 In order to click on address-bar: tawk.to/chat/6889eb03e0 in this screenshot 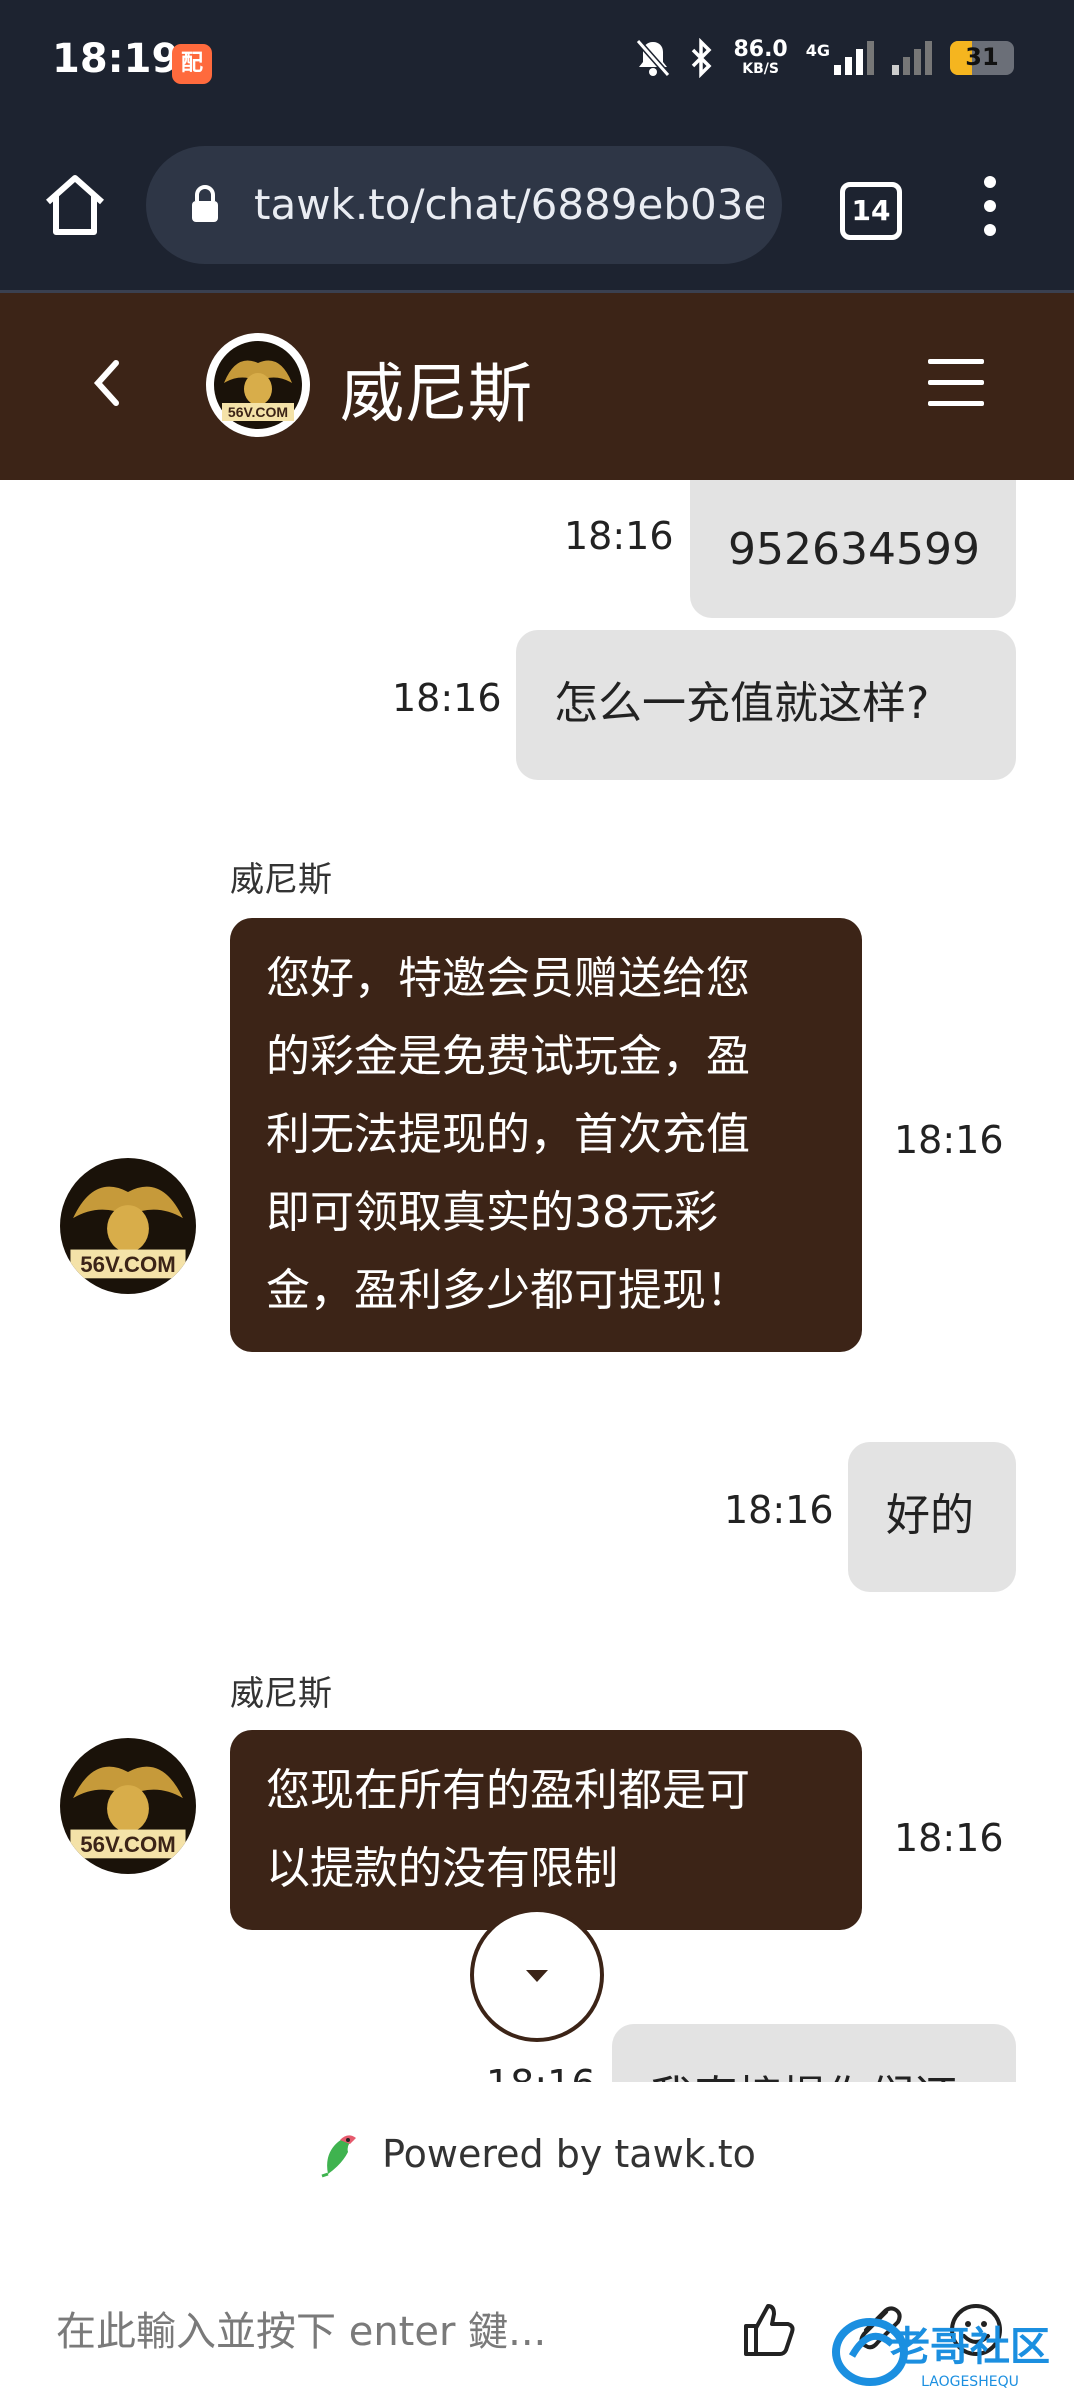, I will do `click(464, 205)`.